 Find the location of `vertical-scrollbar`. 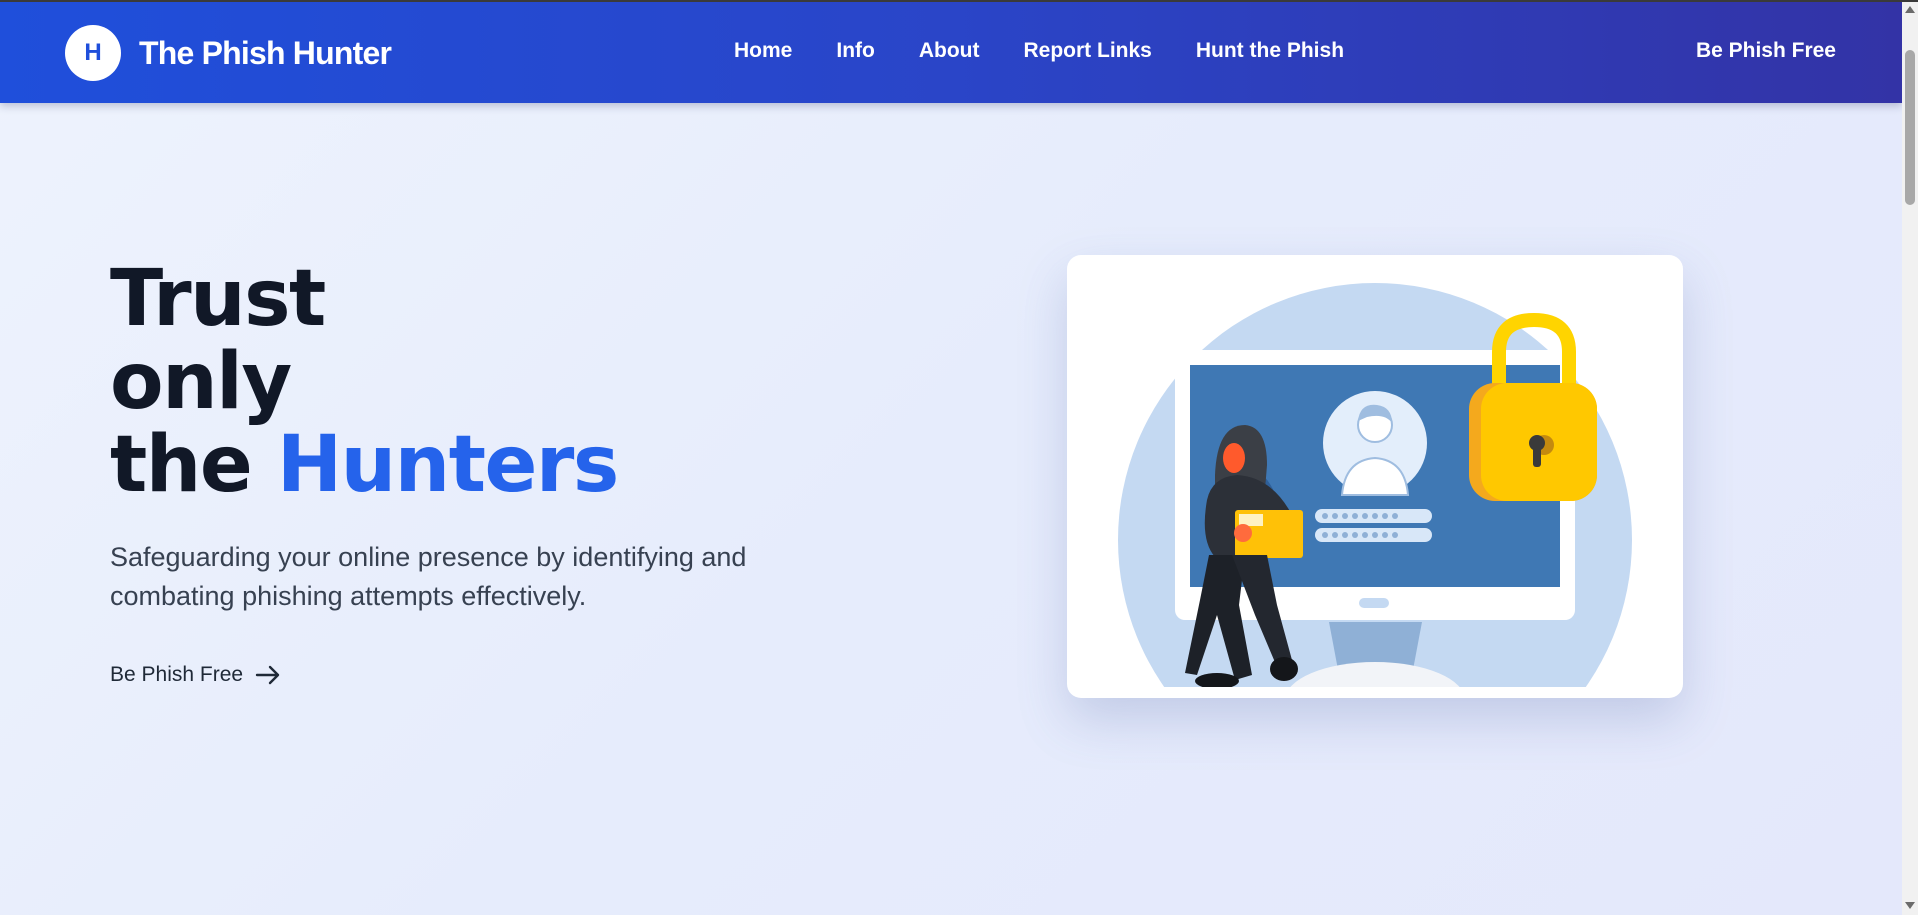

vertical-scrollbar is located at coordinates (1910, 457).